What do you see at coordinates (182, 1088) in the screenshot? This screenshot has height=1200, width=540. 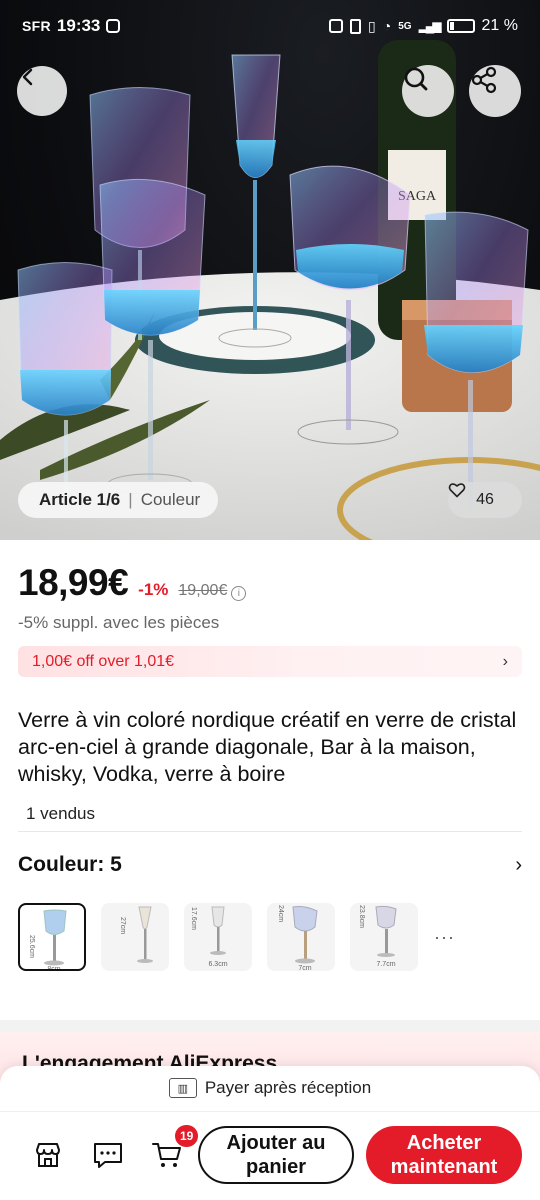 I see `pay-after-icon: ▥` at bounding box center [182, 1088].